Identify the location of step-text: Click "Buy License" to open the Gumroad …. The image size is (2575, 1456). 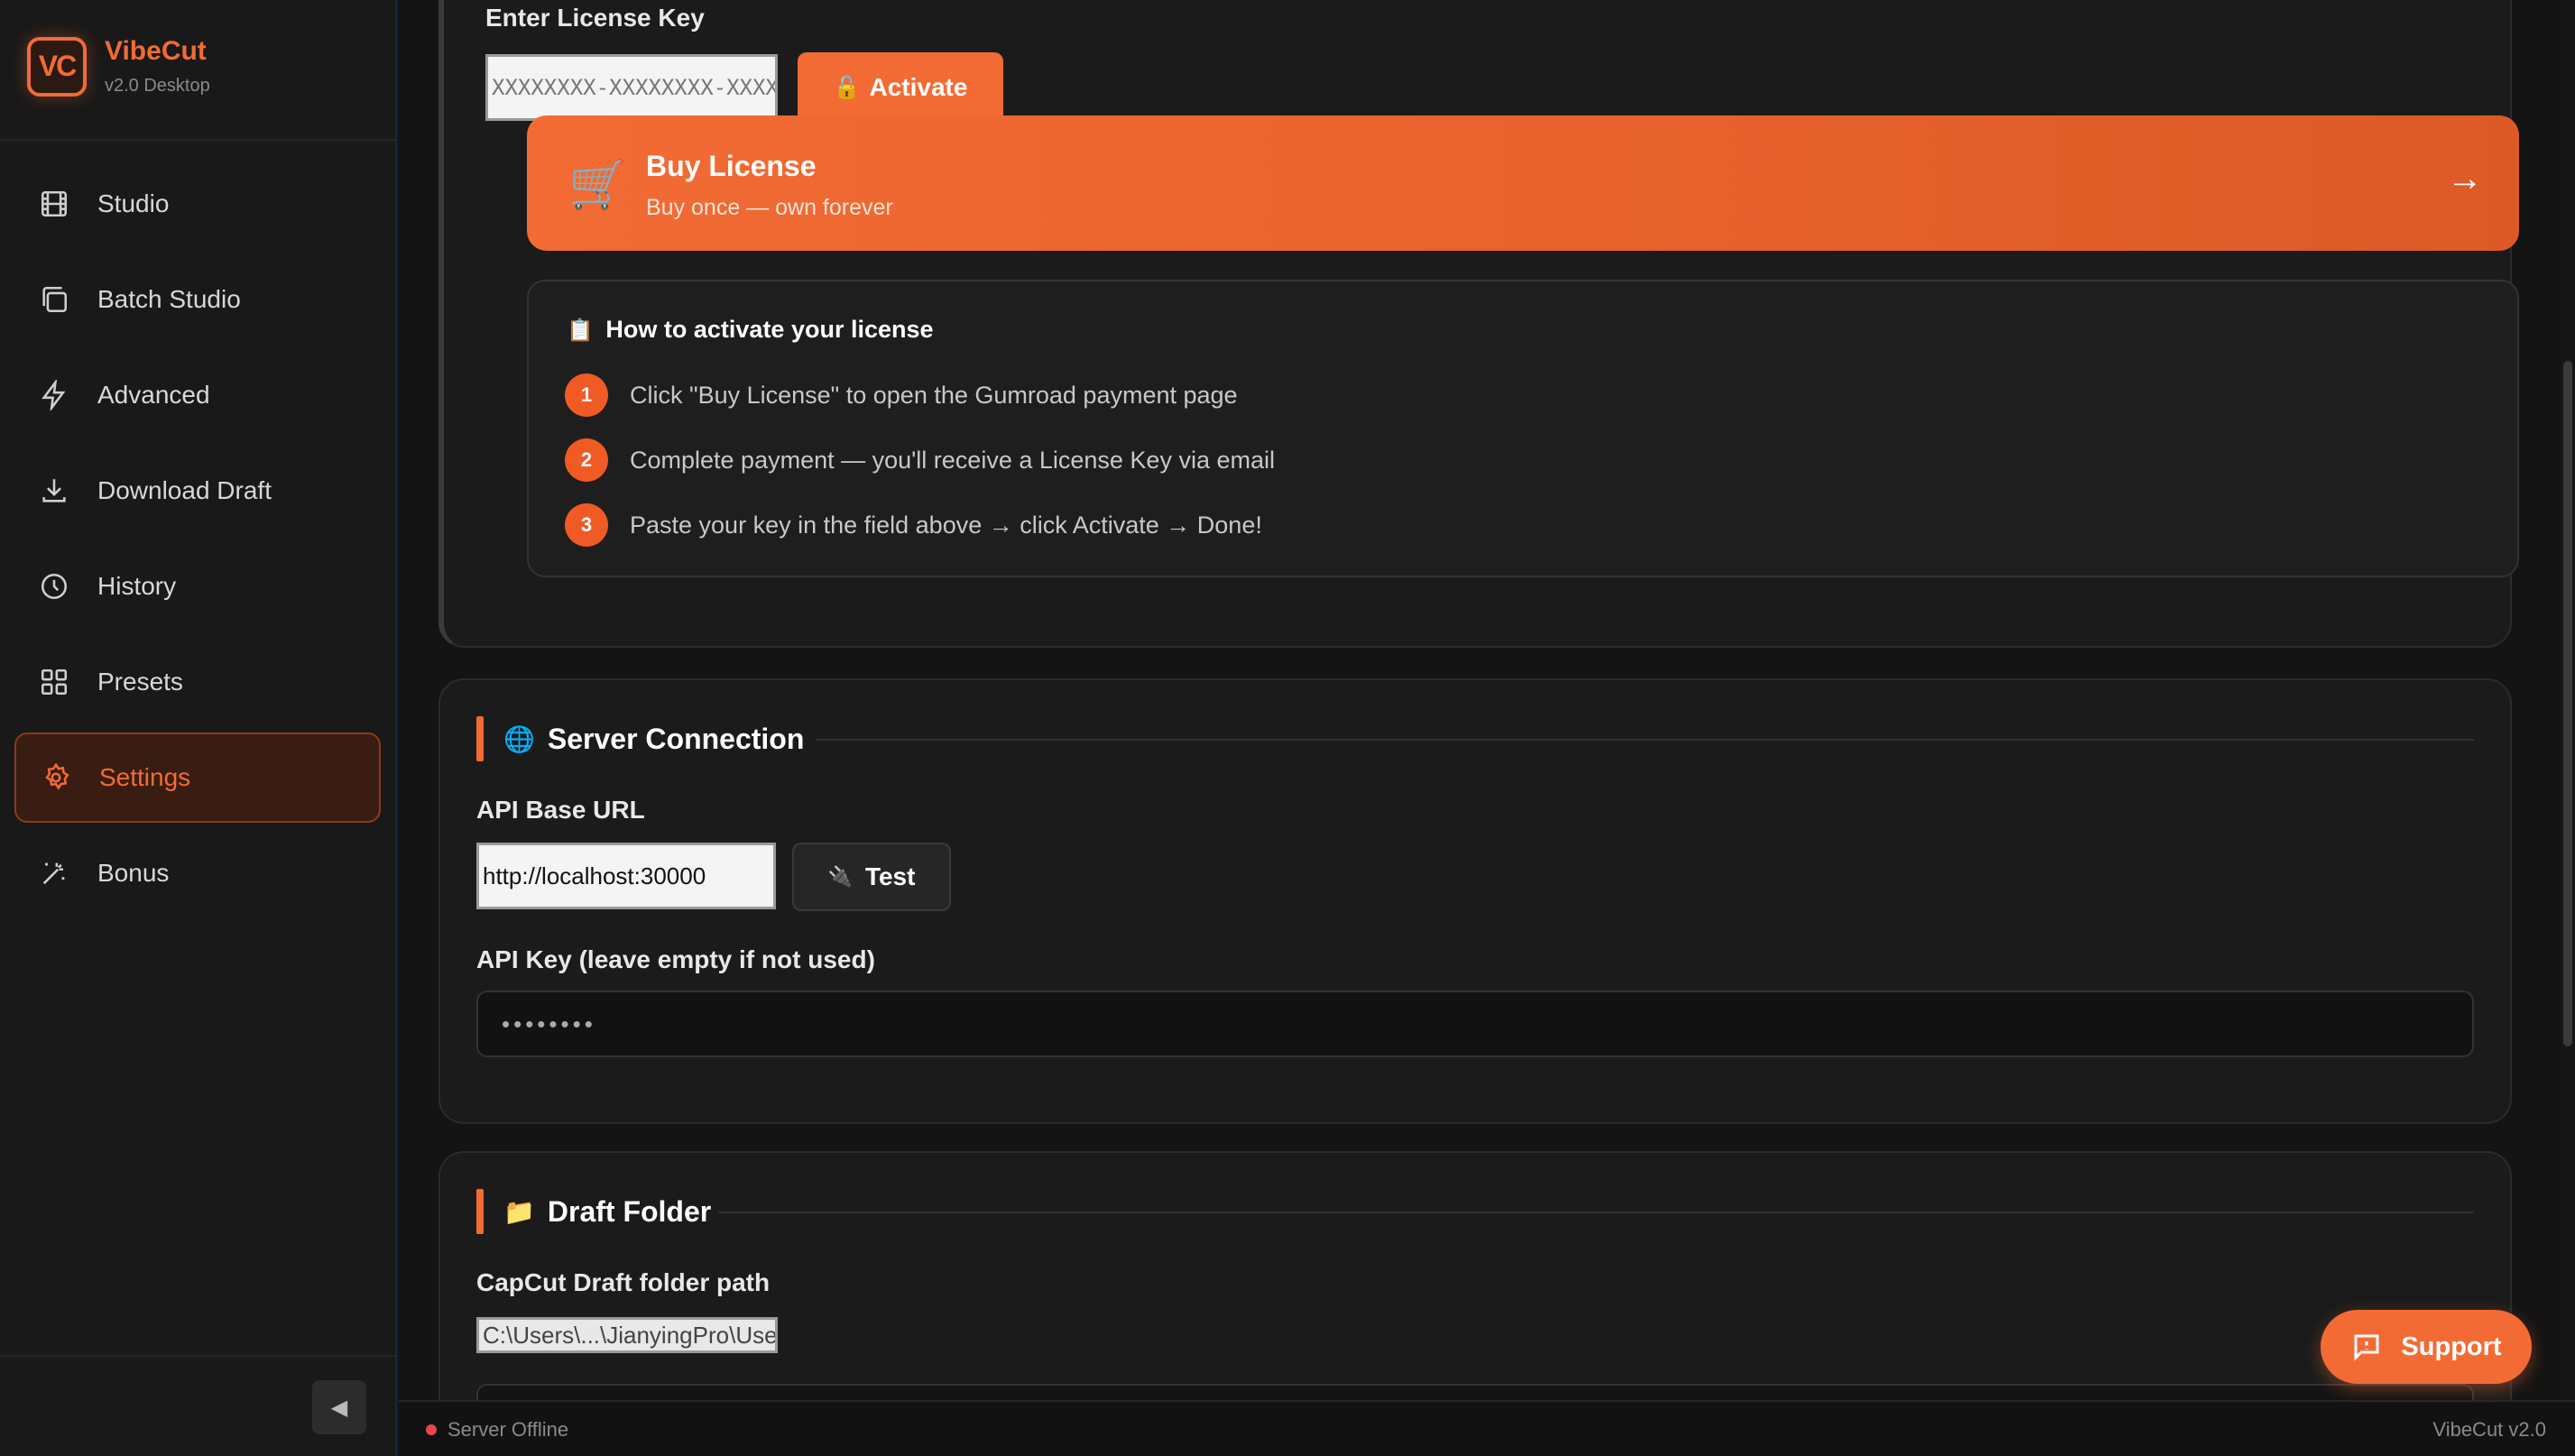
(934, 395).